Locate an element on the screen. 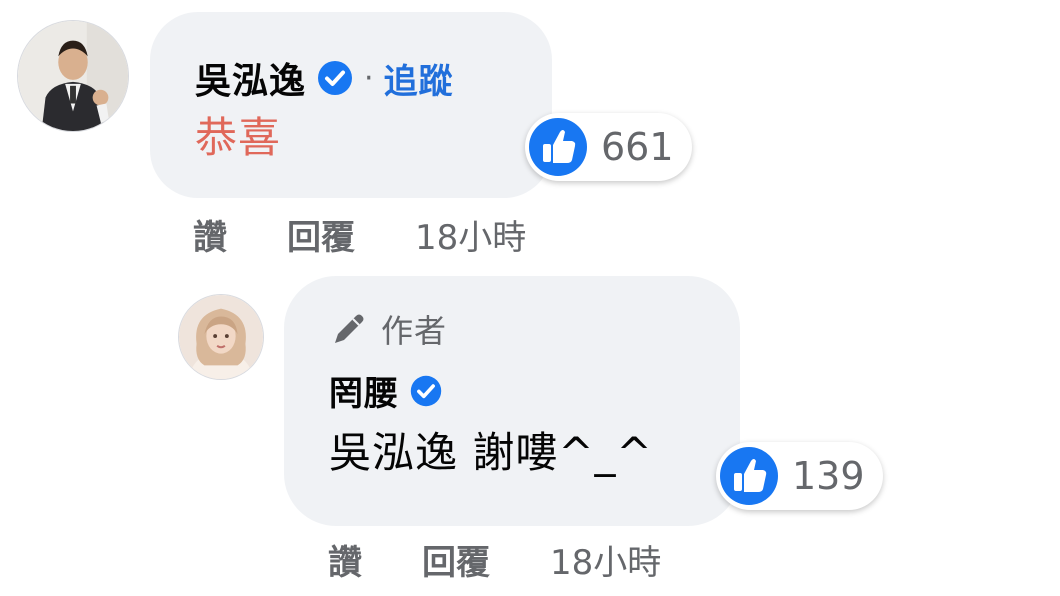 This screenshot has width=1060, height=596. avatar-man-suit-icon is located at coordinates (73, 76).